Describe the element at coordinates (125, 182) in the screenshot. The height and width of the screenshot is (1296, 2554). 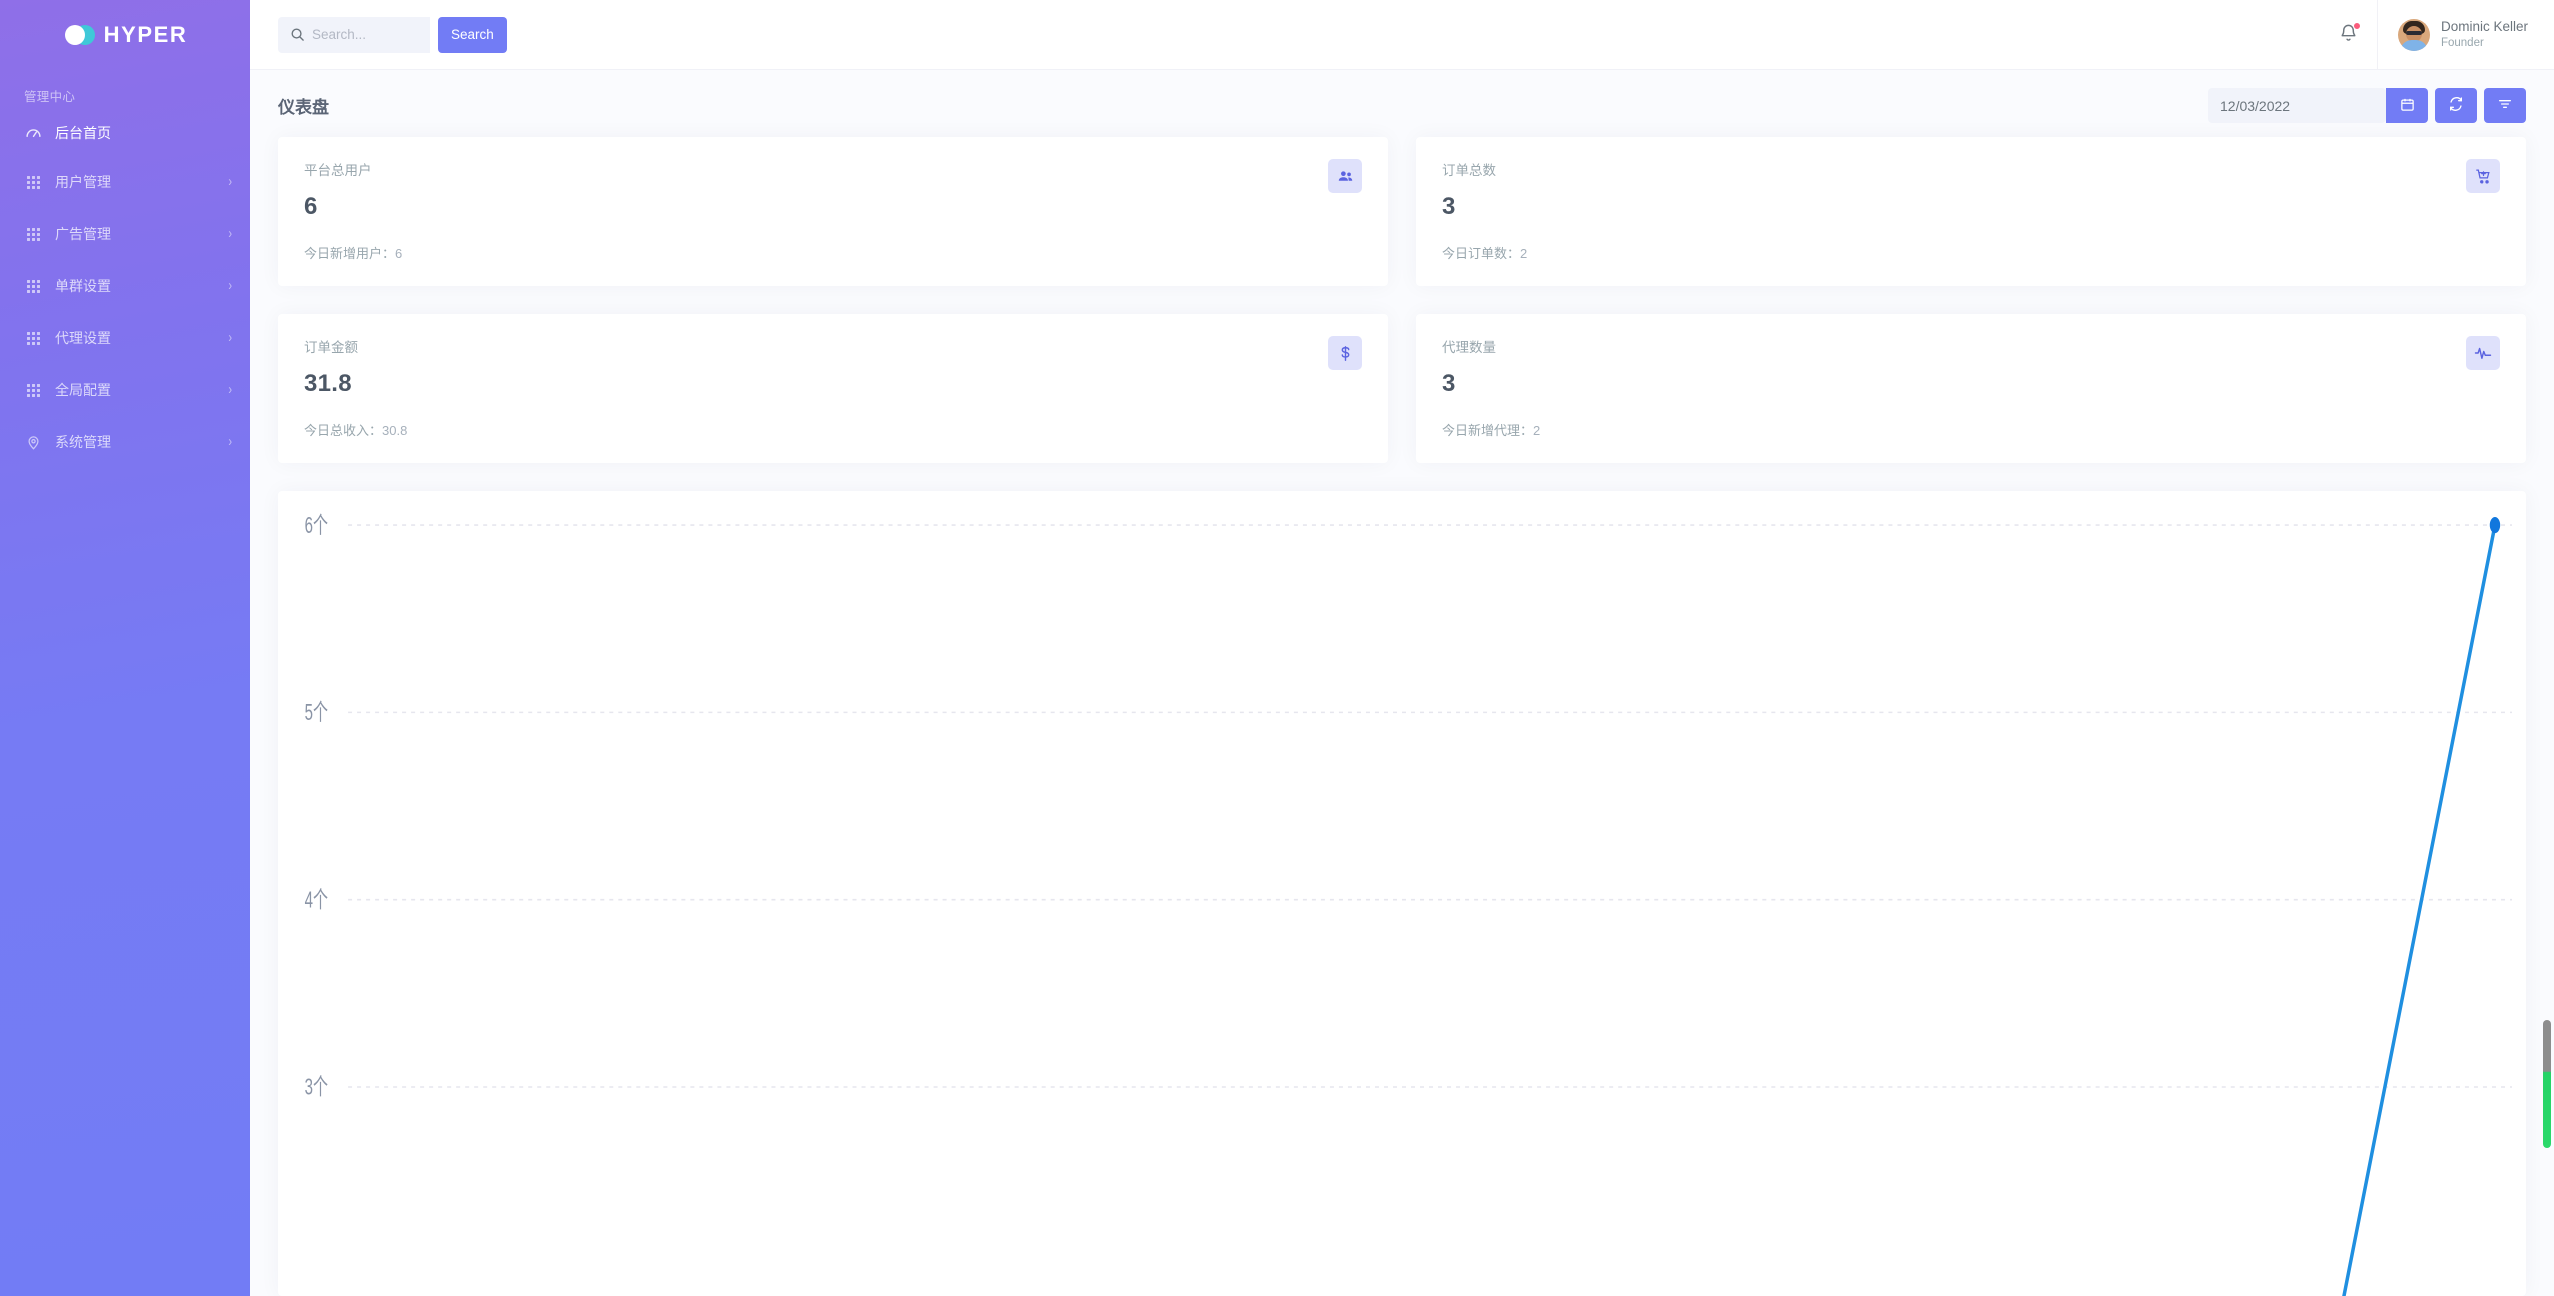
I see `sidebar-item-user-management: 用户管理 ›` at that location.